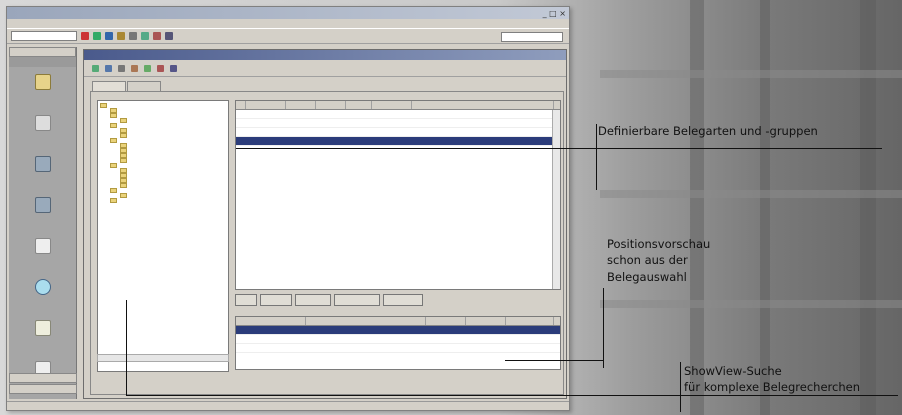 The width and height of the screenshot is (902, 415). I want to click on print-icon, so click(121, 68).